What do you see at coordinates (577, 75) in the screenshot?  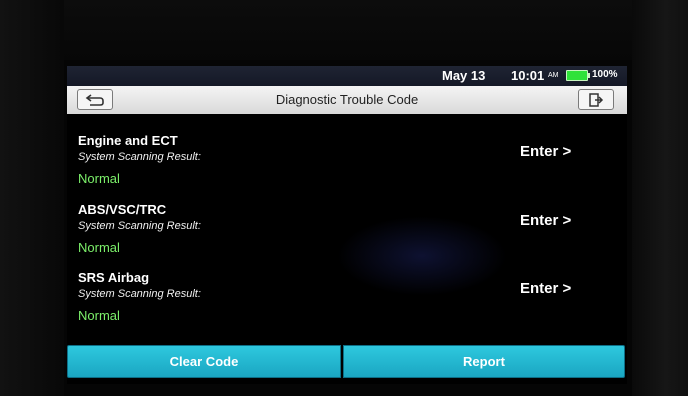 I see `battery-icon` at bounding box center [577, 75].